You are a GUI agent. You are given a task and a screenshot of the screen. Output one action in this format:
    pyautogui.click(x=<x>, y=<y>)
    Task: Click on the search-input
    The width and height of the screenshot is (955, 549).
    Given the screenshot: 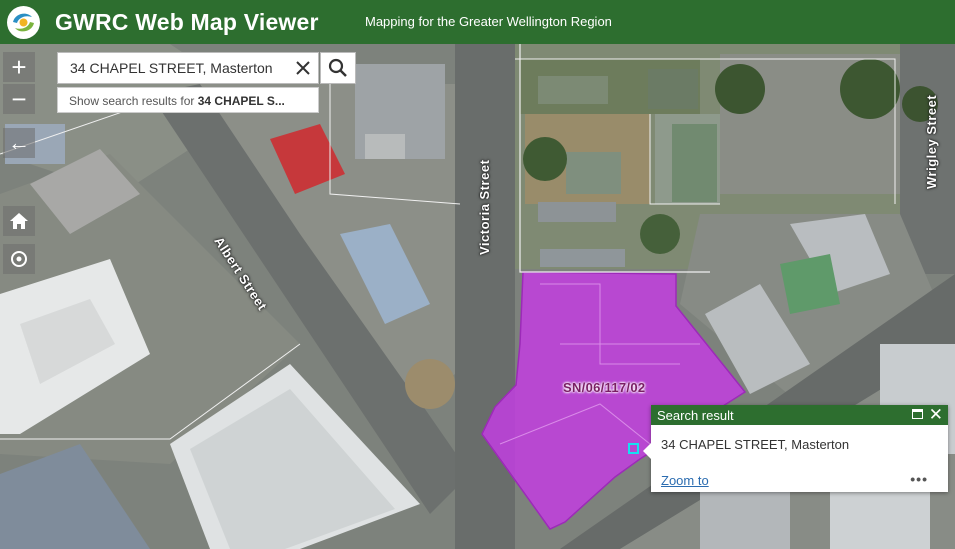 What is the action you would take?
    pyautogui.click(x=182, y=68)
    